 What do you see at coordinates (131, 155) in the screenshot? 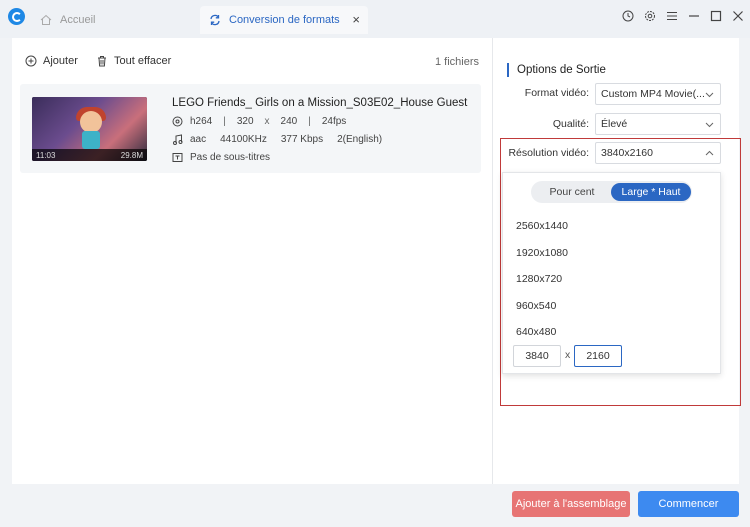
I see `video-size: 29.8M` at bounding box center [131, 155].